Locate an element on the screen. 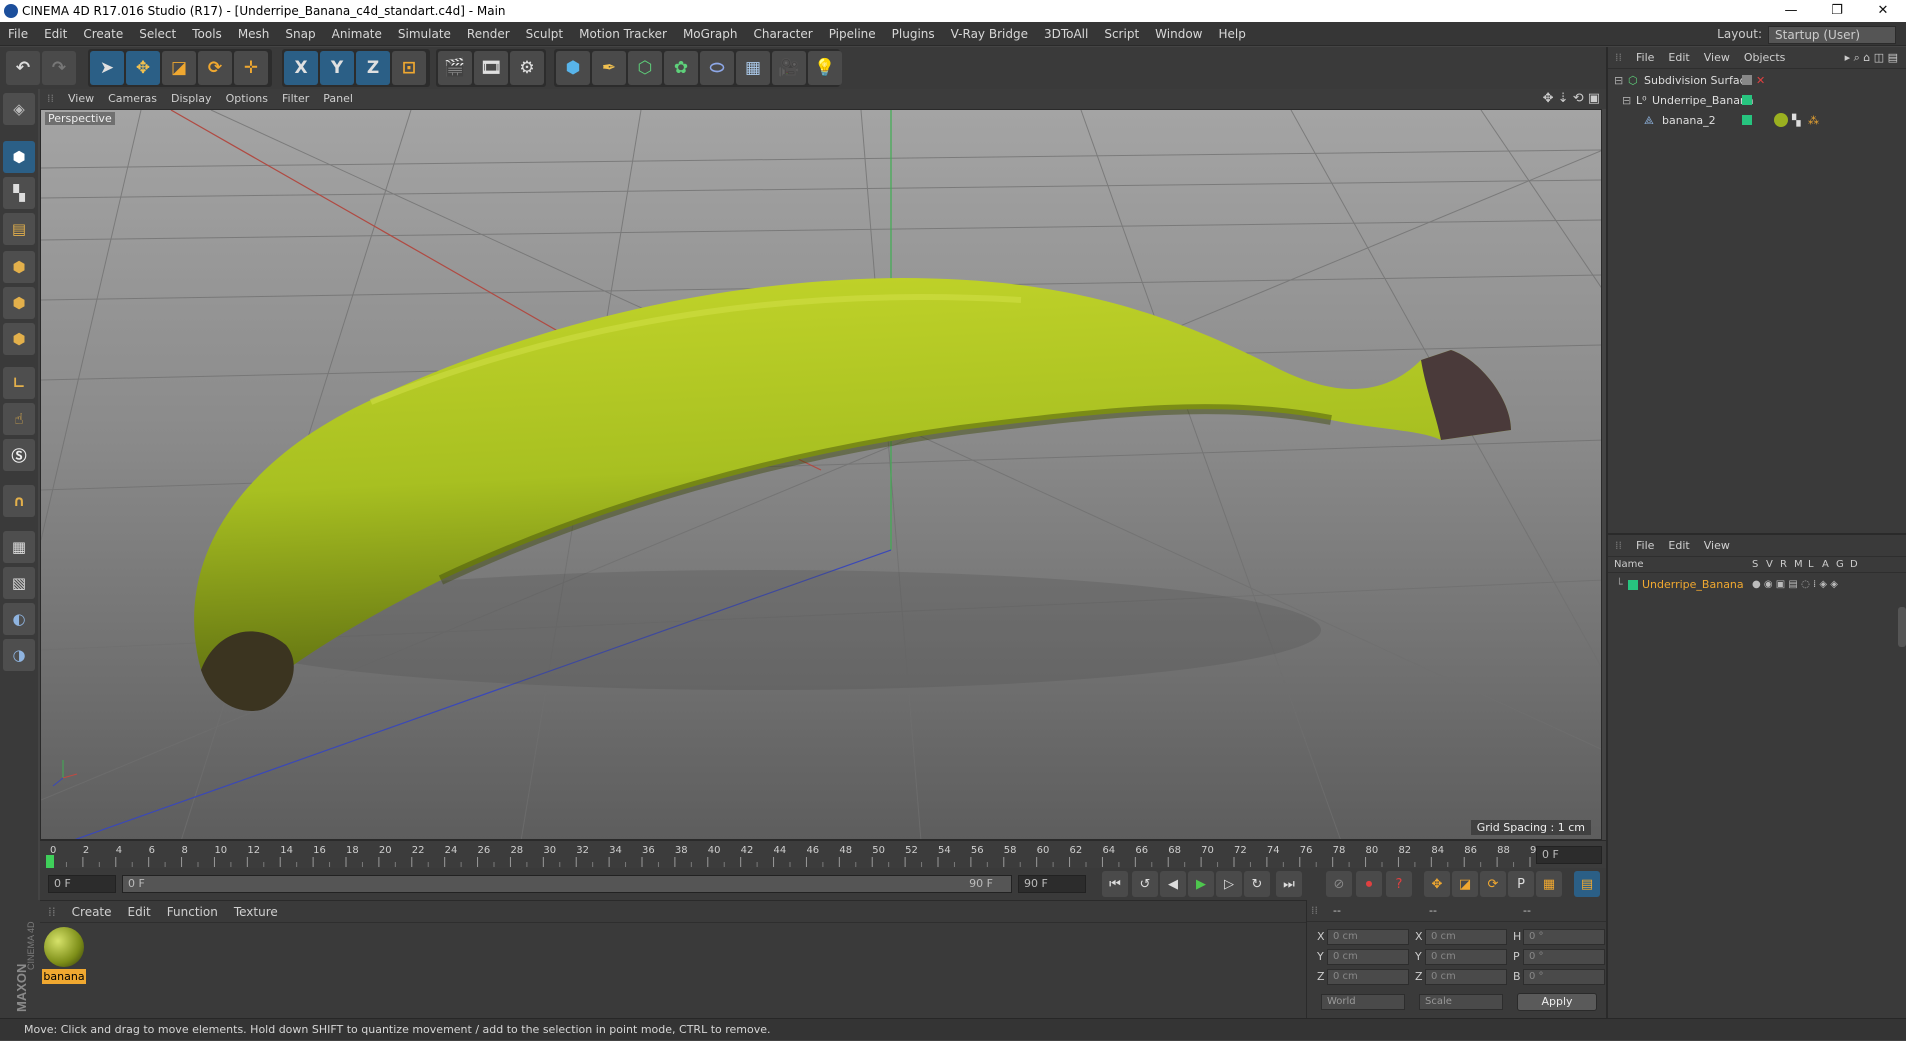  size-z-field: 0 cm is located at coordinates (1466, 977).